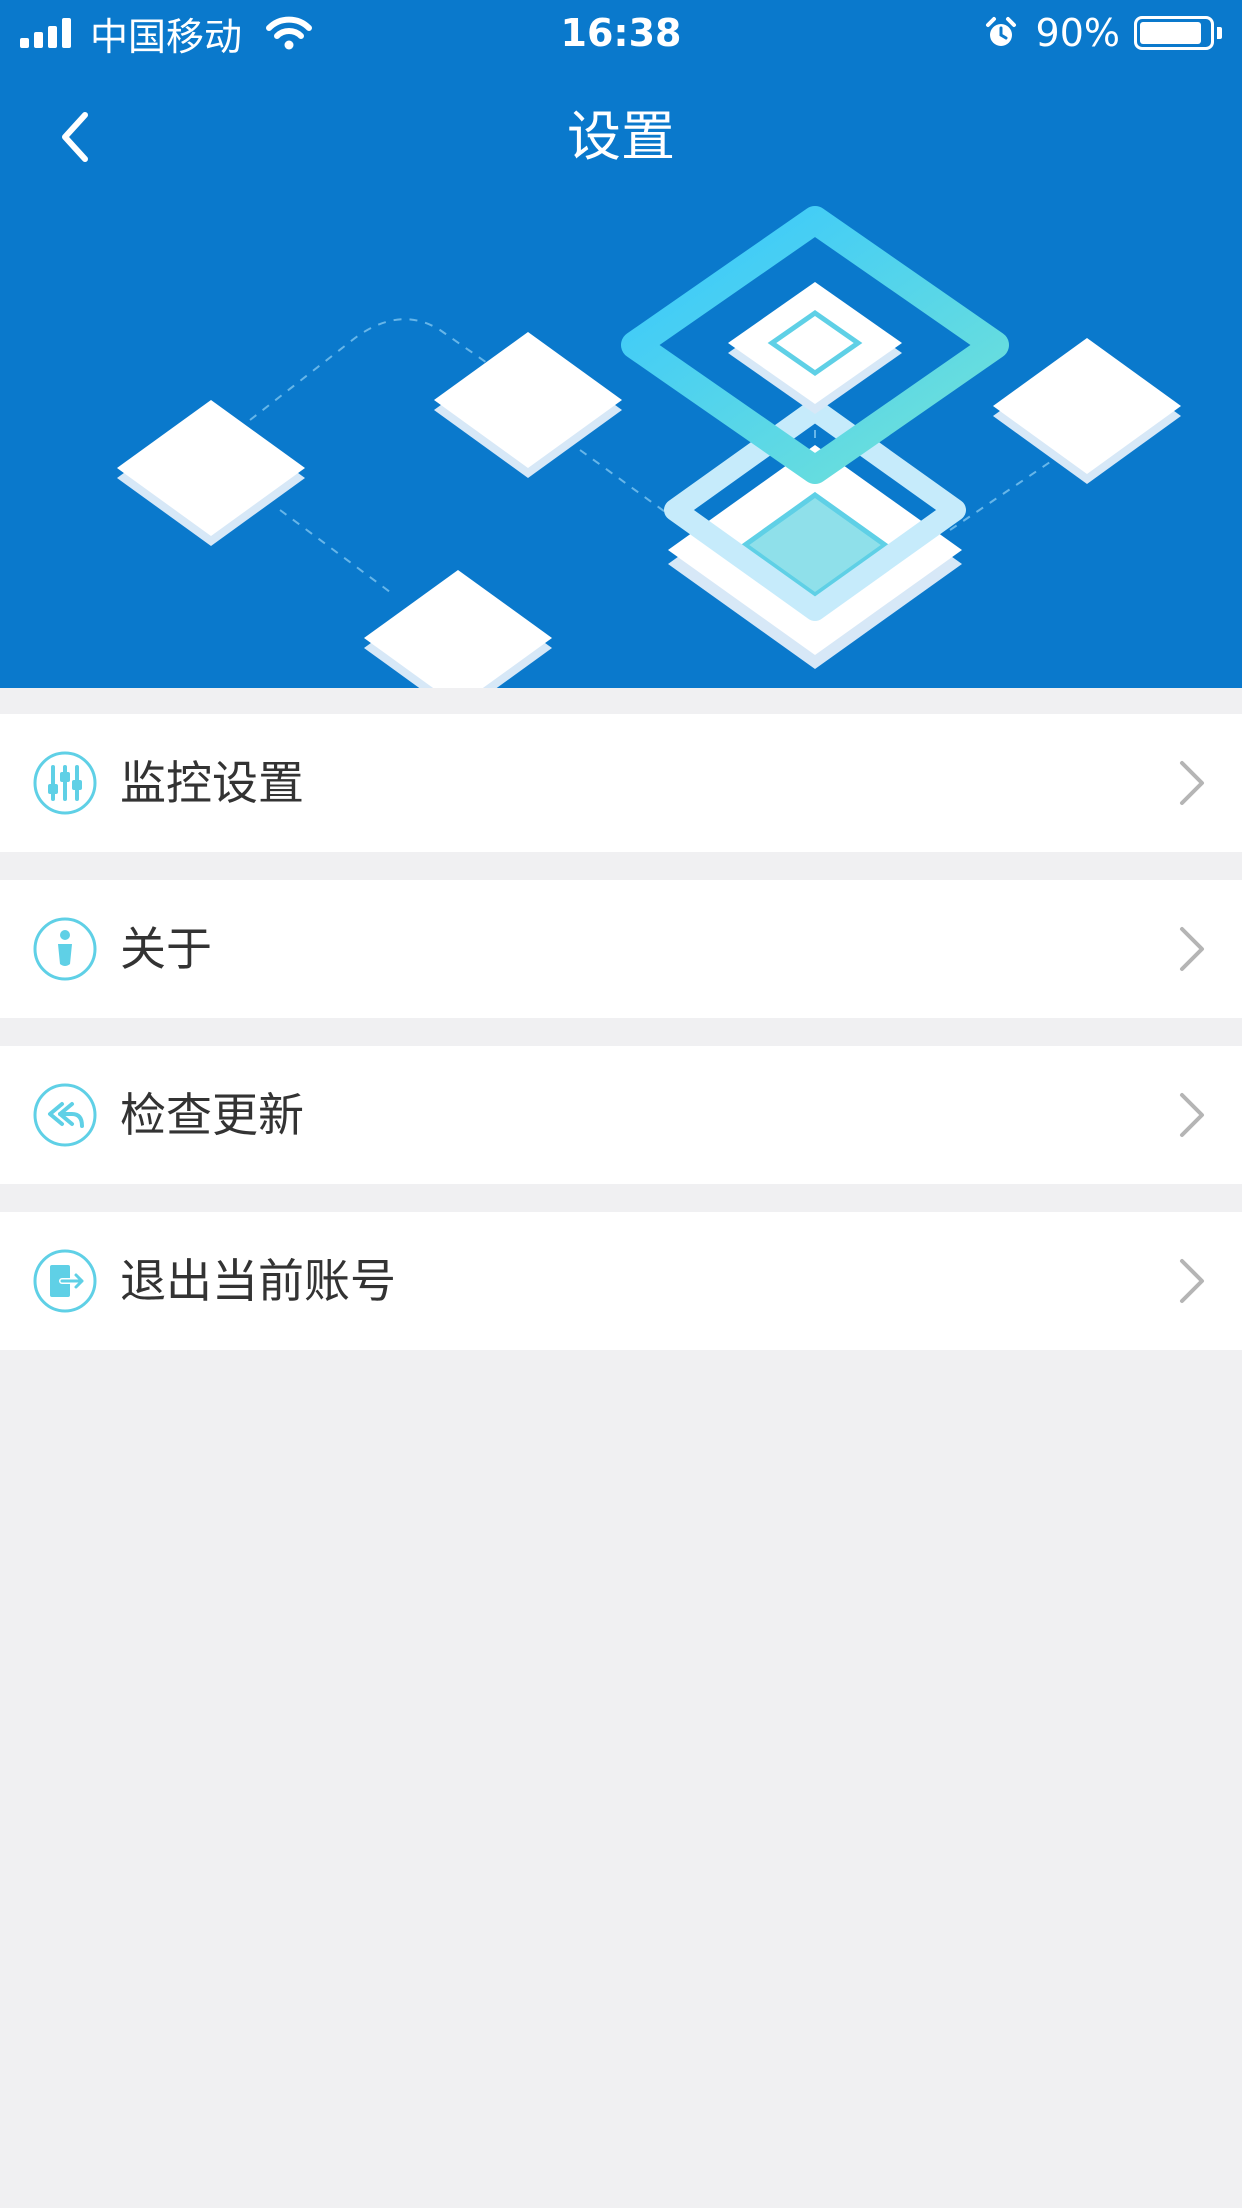 Image resolution: width=1242 pixels, height=2208 pixels. What do you see at coordinates (65, 1281) in the screenshot?
I see `logout-door-icon` at bounding box center [65, 1281].